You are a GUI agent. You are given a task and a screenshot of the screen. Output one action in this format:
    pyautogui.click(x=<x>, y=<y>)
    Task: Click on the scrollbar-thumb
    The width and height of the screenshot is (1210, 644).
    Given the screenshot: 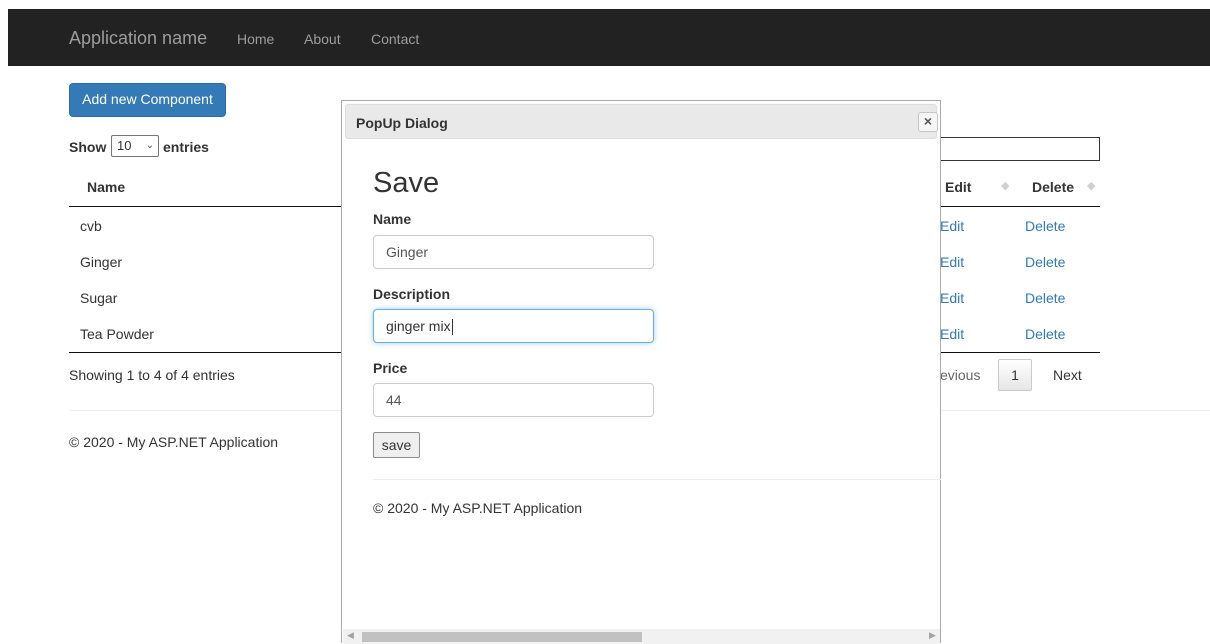 What is the action you would take?
    pyautogui.click(x=502, y=637)
    